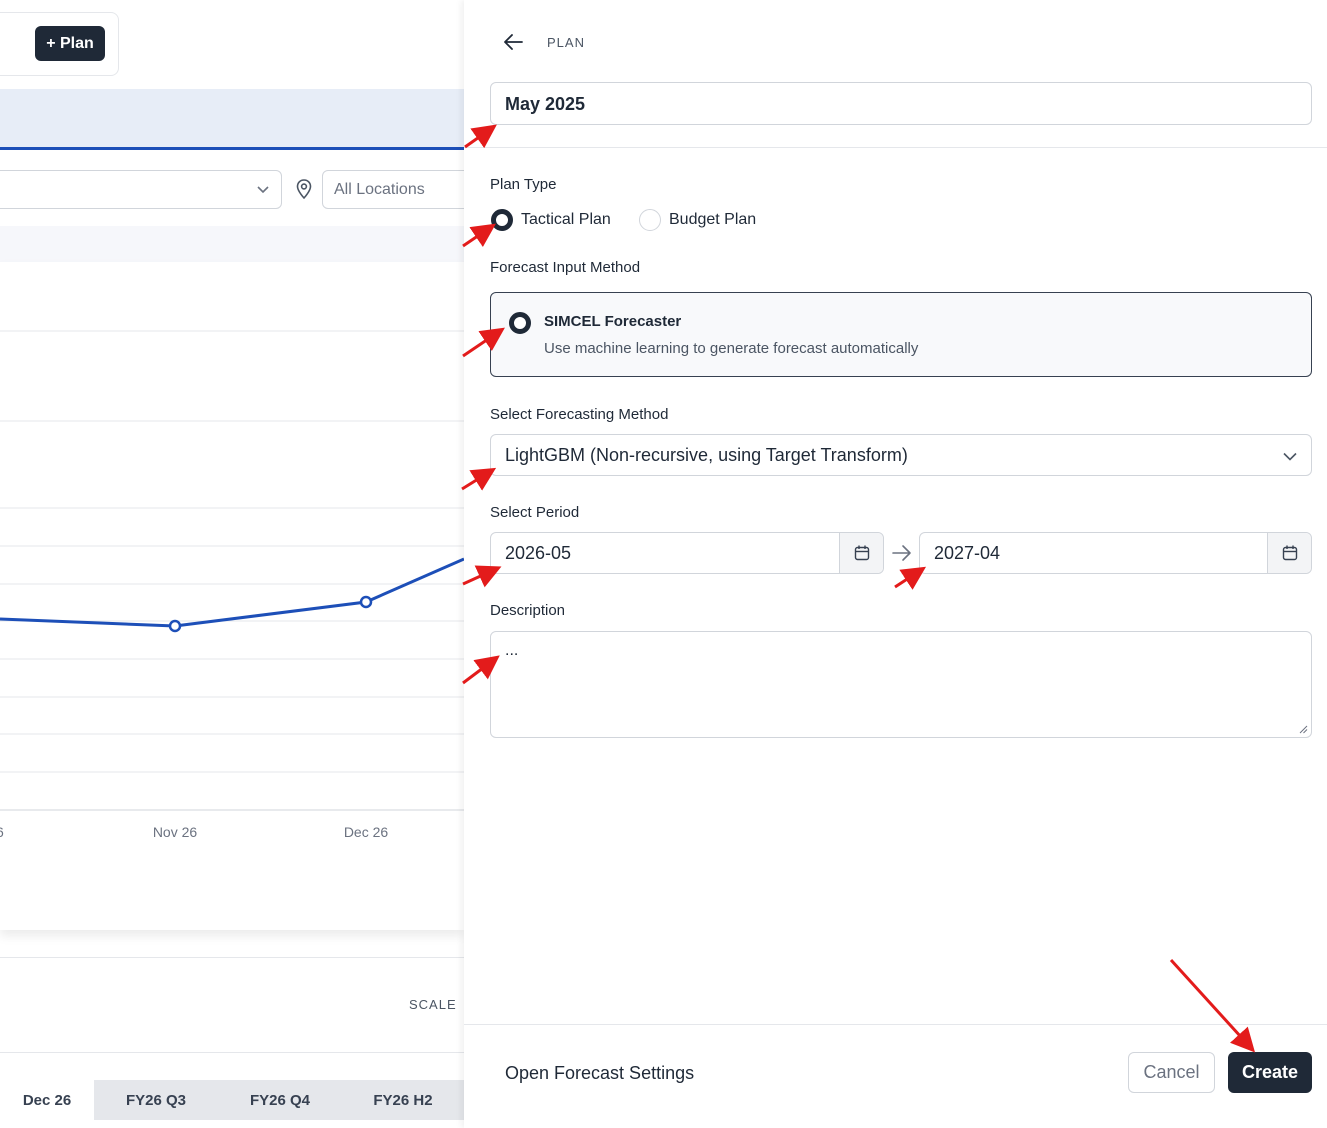 This screenshot has width=1327, height=1128. Describe the element at coordinates (232, 148) in the screenshot. I see `active-tab-indicator` at that location.